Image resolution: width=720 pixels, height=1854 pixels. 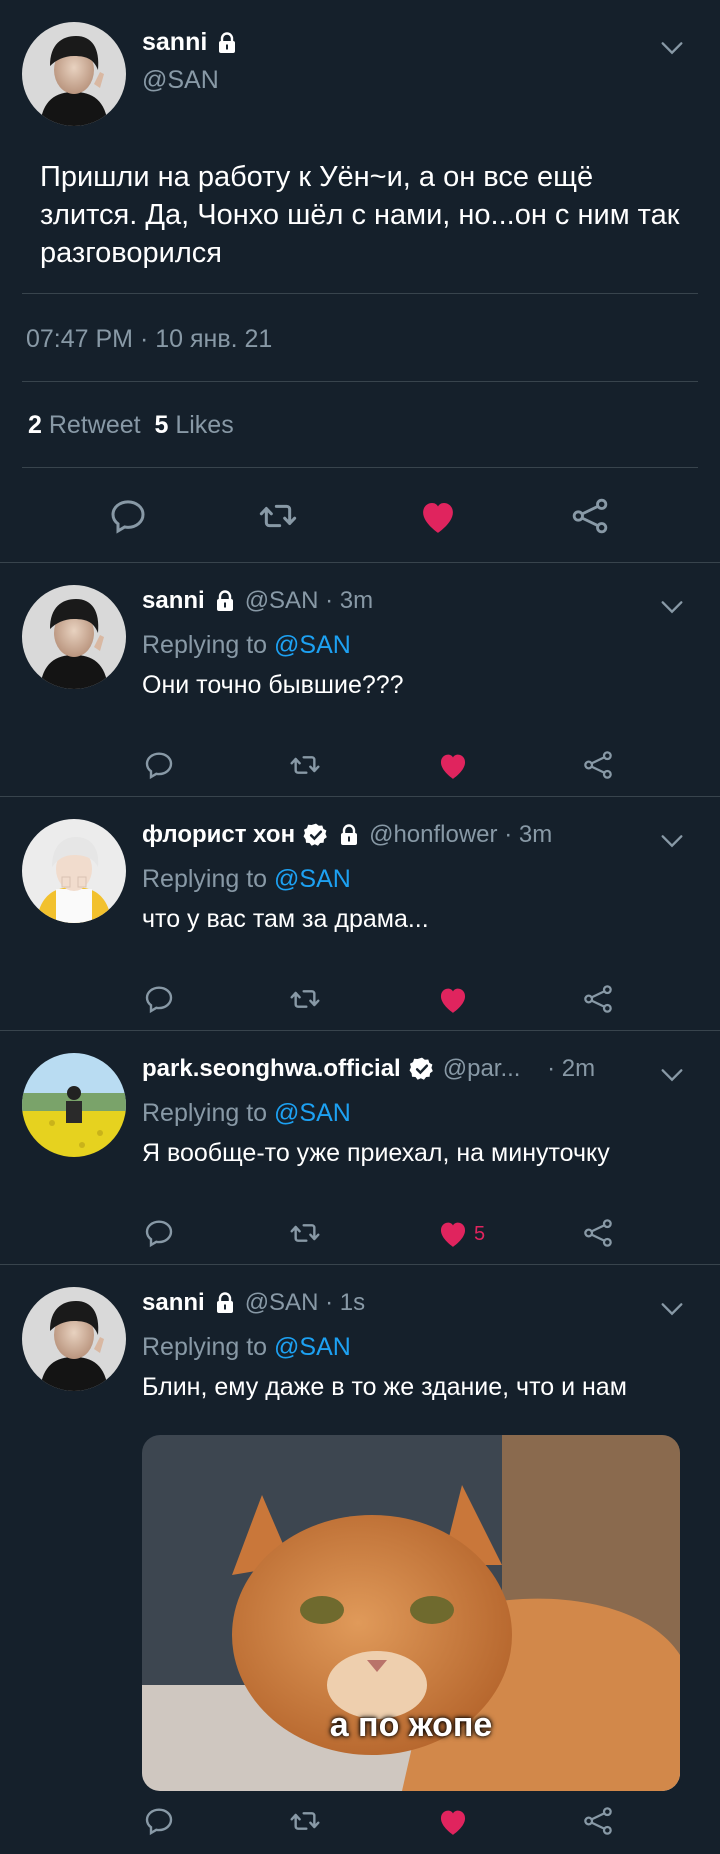 What do you see at coordinates (376, 1153) in the screenshot?
I see `reply-text: Я вообще-то уже приехал, на минуточку` at bounding box center [376, 1153].